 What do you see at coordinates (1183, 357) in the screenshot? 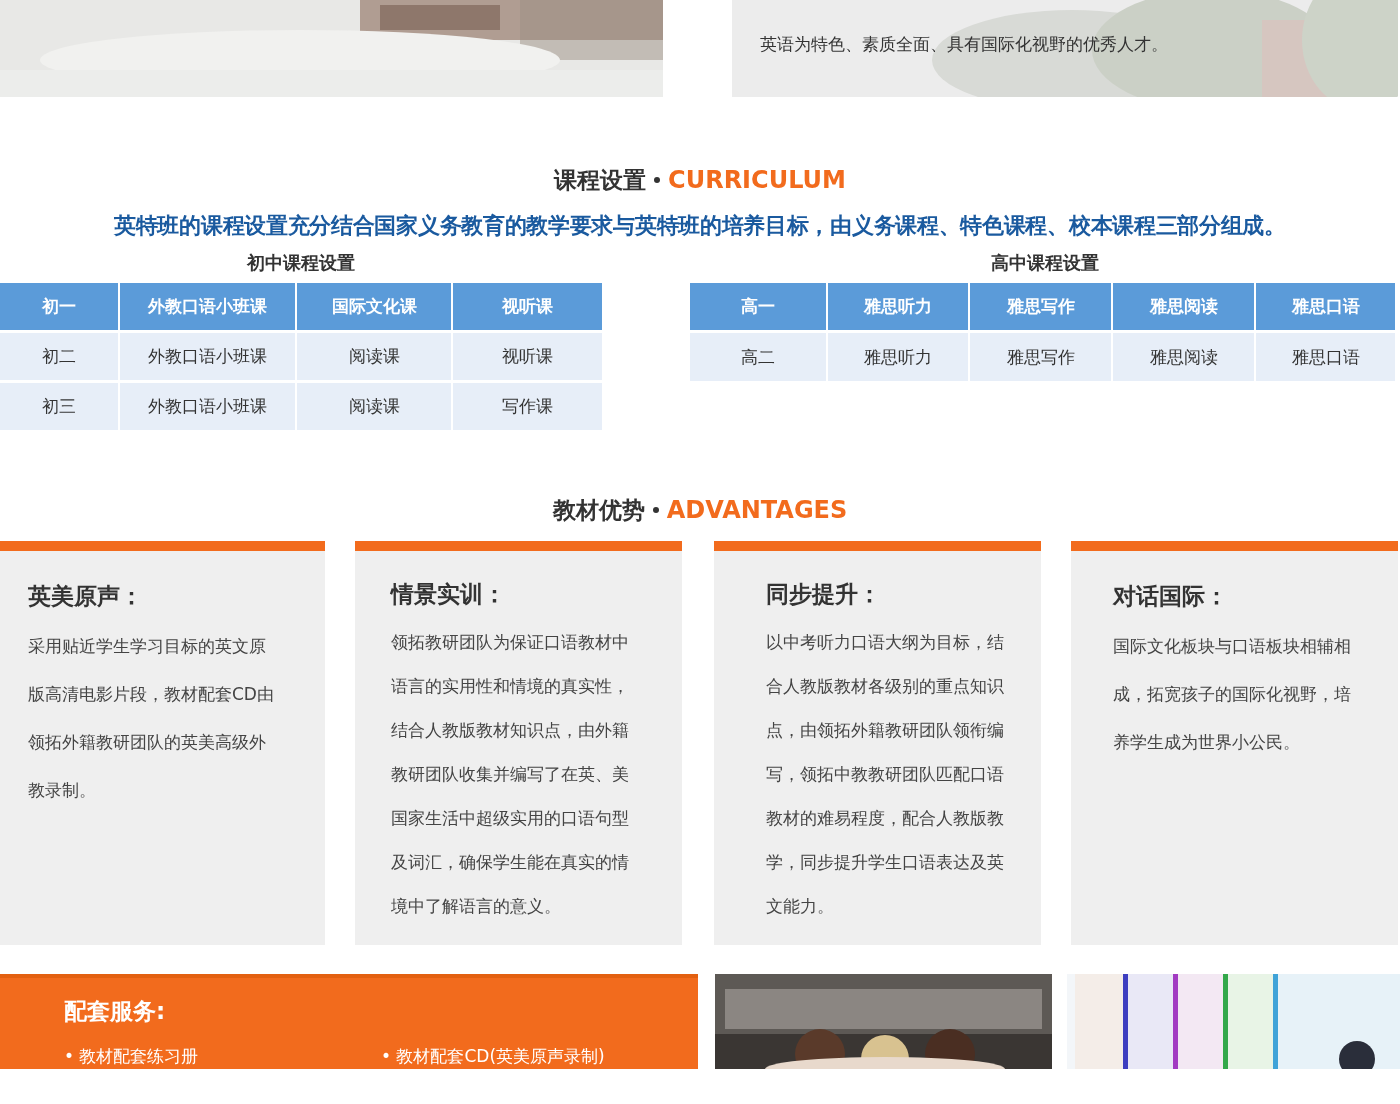
I see `table-cell: 雅思阅读` at bounding box center [1183, 357].